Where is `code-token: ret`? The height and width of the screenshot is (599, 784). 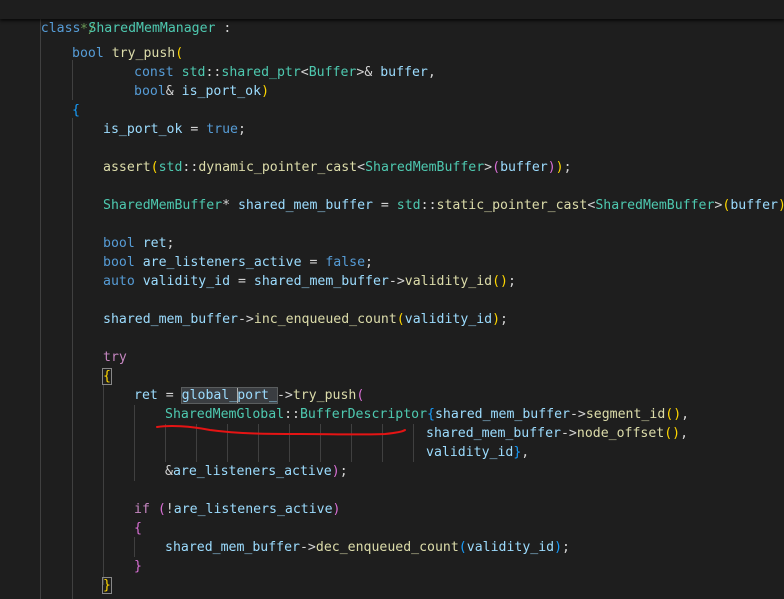 code-token: ret is located at coordinates (154, 243).